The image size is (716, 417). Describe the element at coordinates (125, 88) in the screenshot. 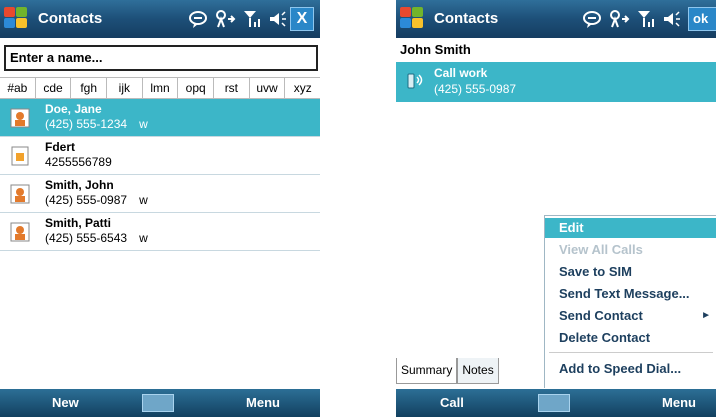

I see `letter-group-tab: ijk` at that location.